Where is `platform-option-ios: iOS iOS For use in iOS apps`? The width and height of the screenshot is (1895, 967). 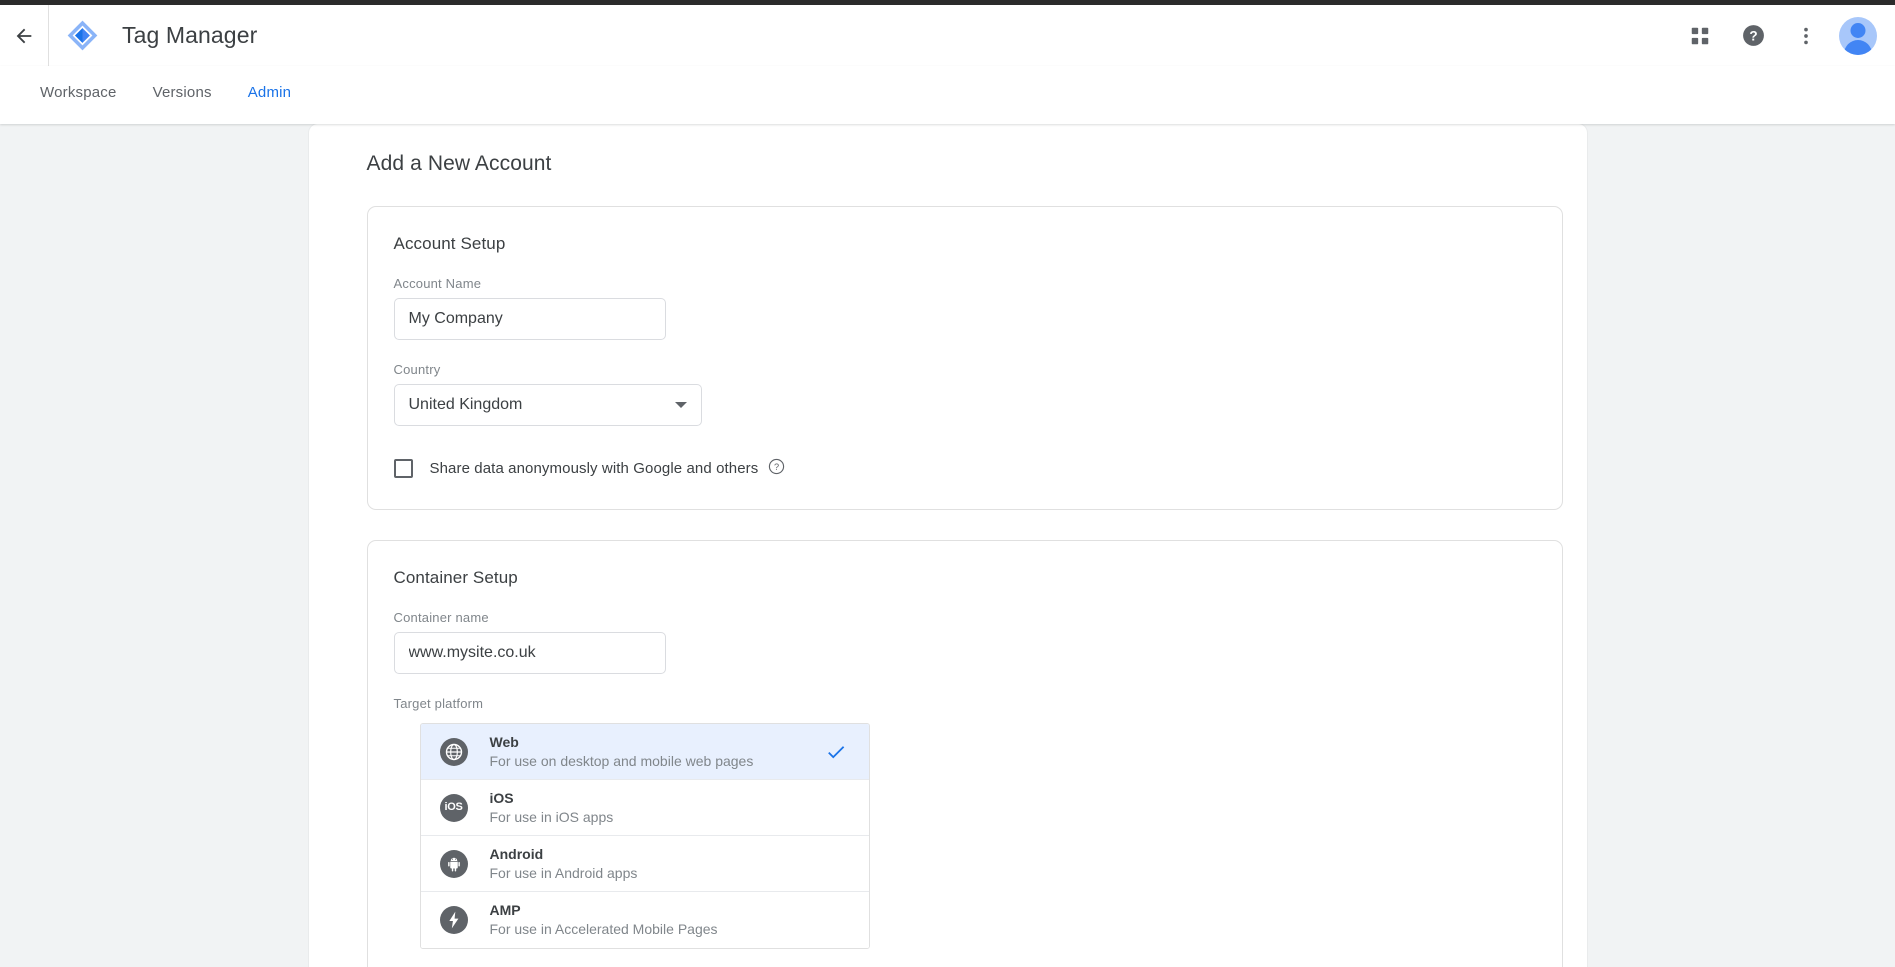 platform-option-ios: iOS iOS For use in iOS apps is located at coordinates (644, 808).